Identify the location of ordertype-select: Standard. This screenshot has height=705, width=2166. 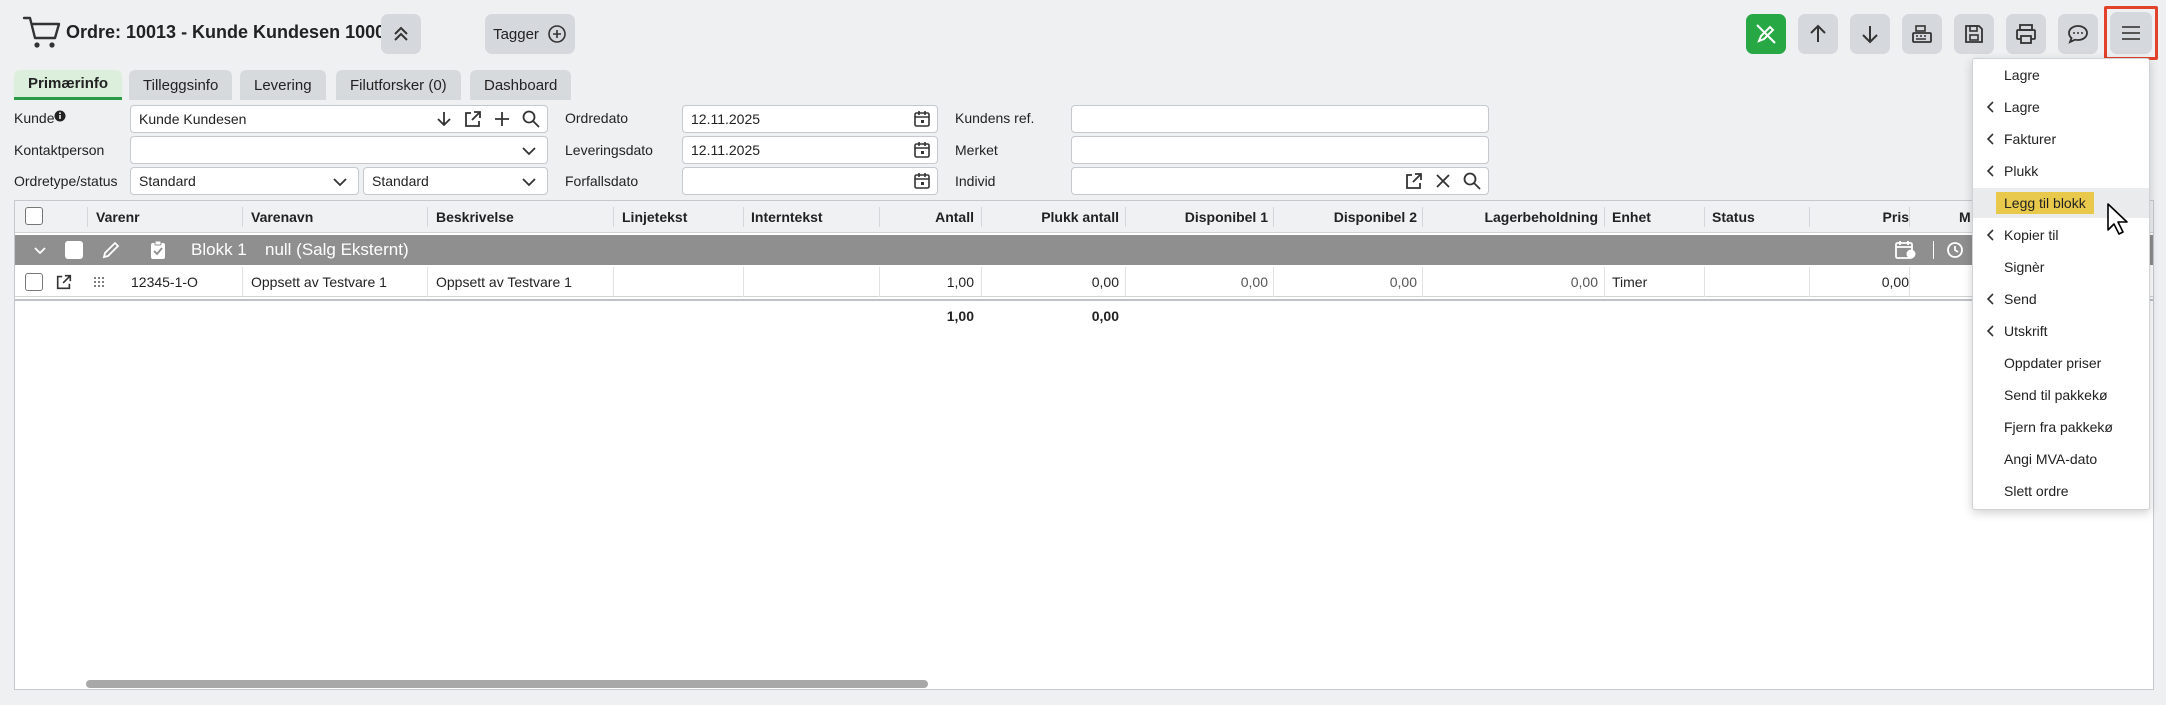
(244, 181).